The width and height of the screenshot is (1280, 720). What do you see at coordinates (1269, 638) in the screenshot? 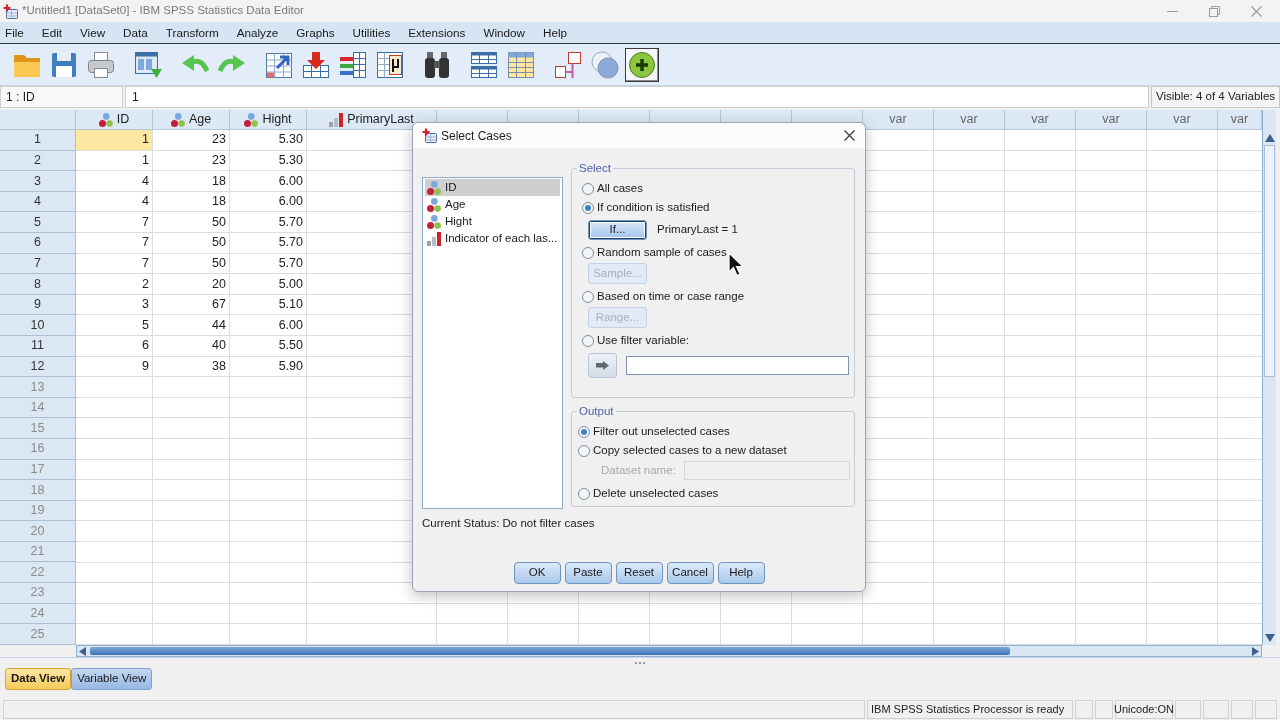
I see `down-arrow-icon` at bounding box center [1269, 638].